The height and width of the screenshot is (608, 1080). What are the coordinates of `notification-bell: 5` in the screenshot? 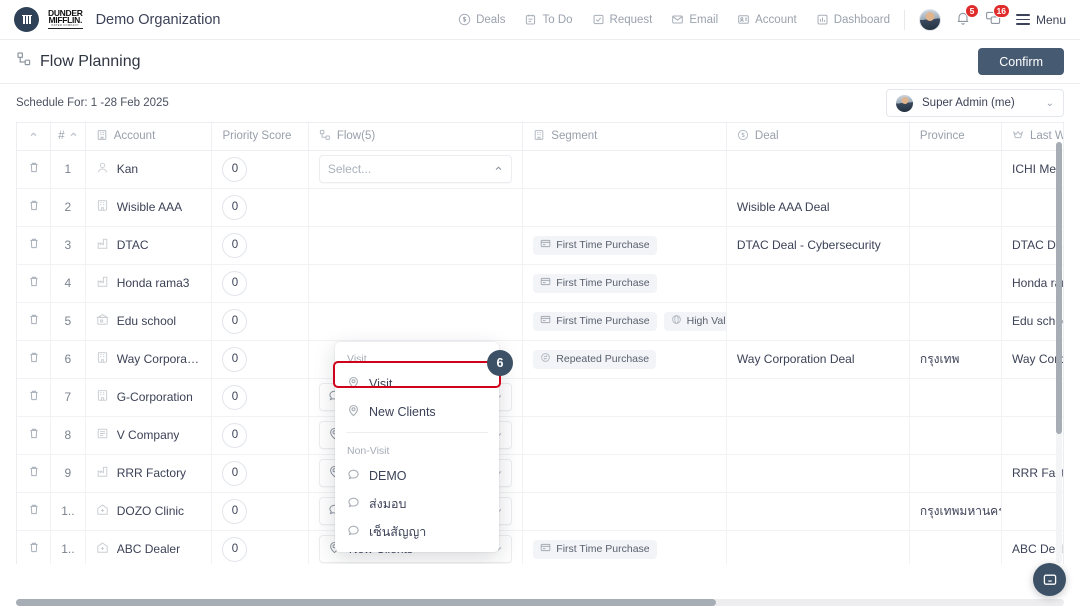 It's located at (967, 16).